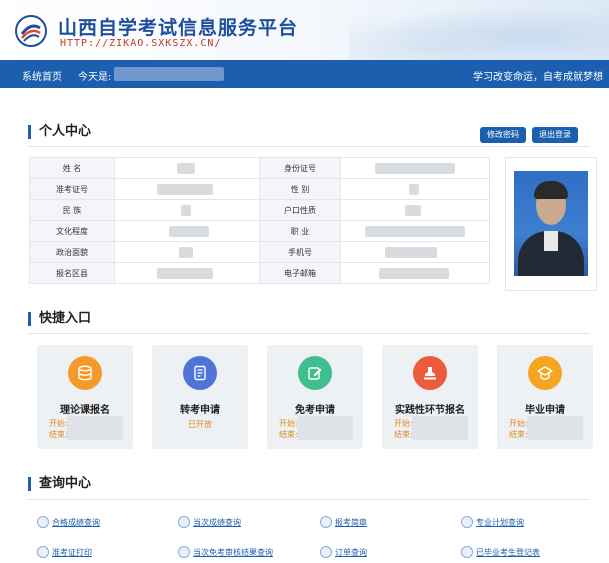 The width and height of the screenshot is (609, 563). Describe the element at coordinates (300, 168) in the screenshot. I see `label-id-number: 身份证号` at that location.